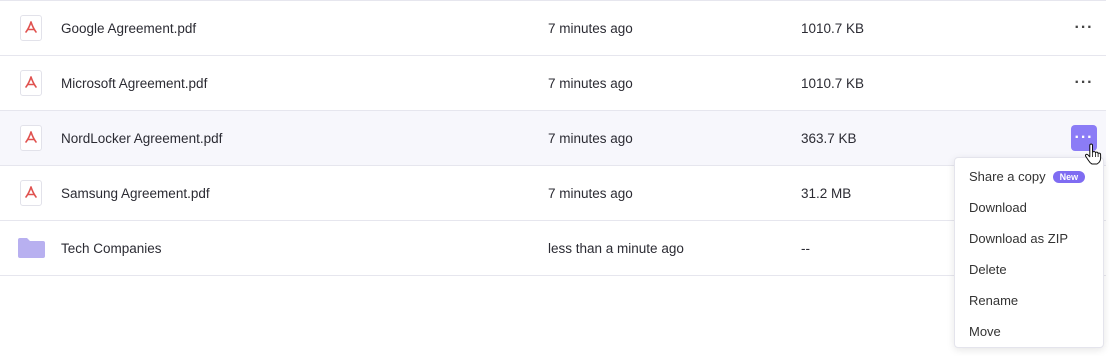 This screenshot has width=1110, height=356. I want to click on menu-item-delete: Delete, so click(988, 269).